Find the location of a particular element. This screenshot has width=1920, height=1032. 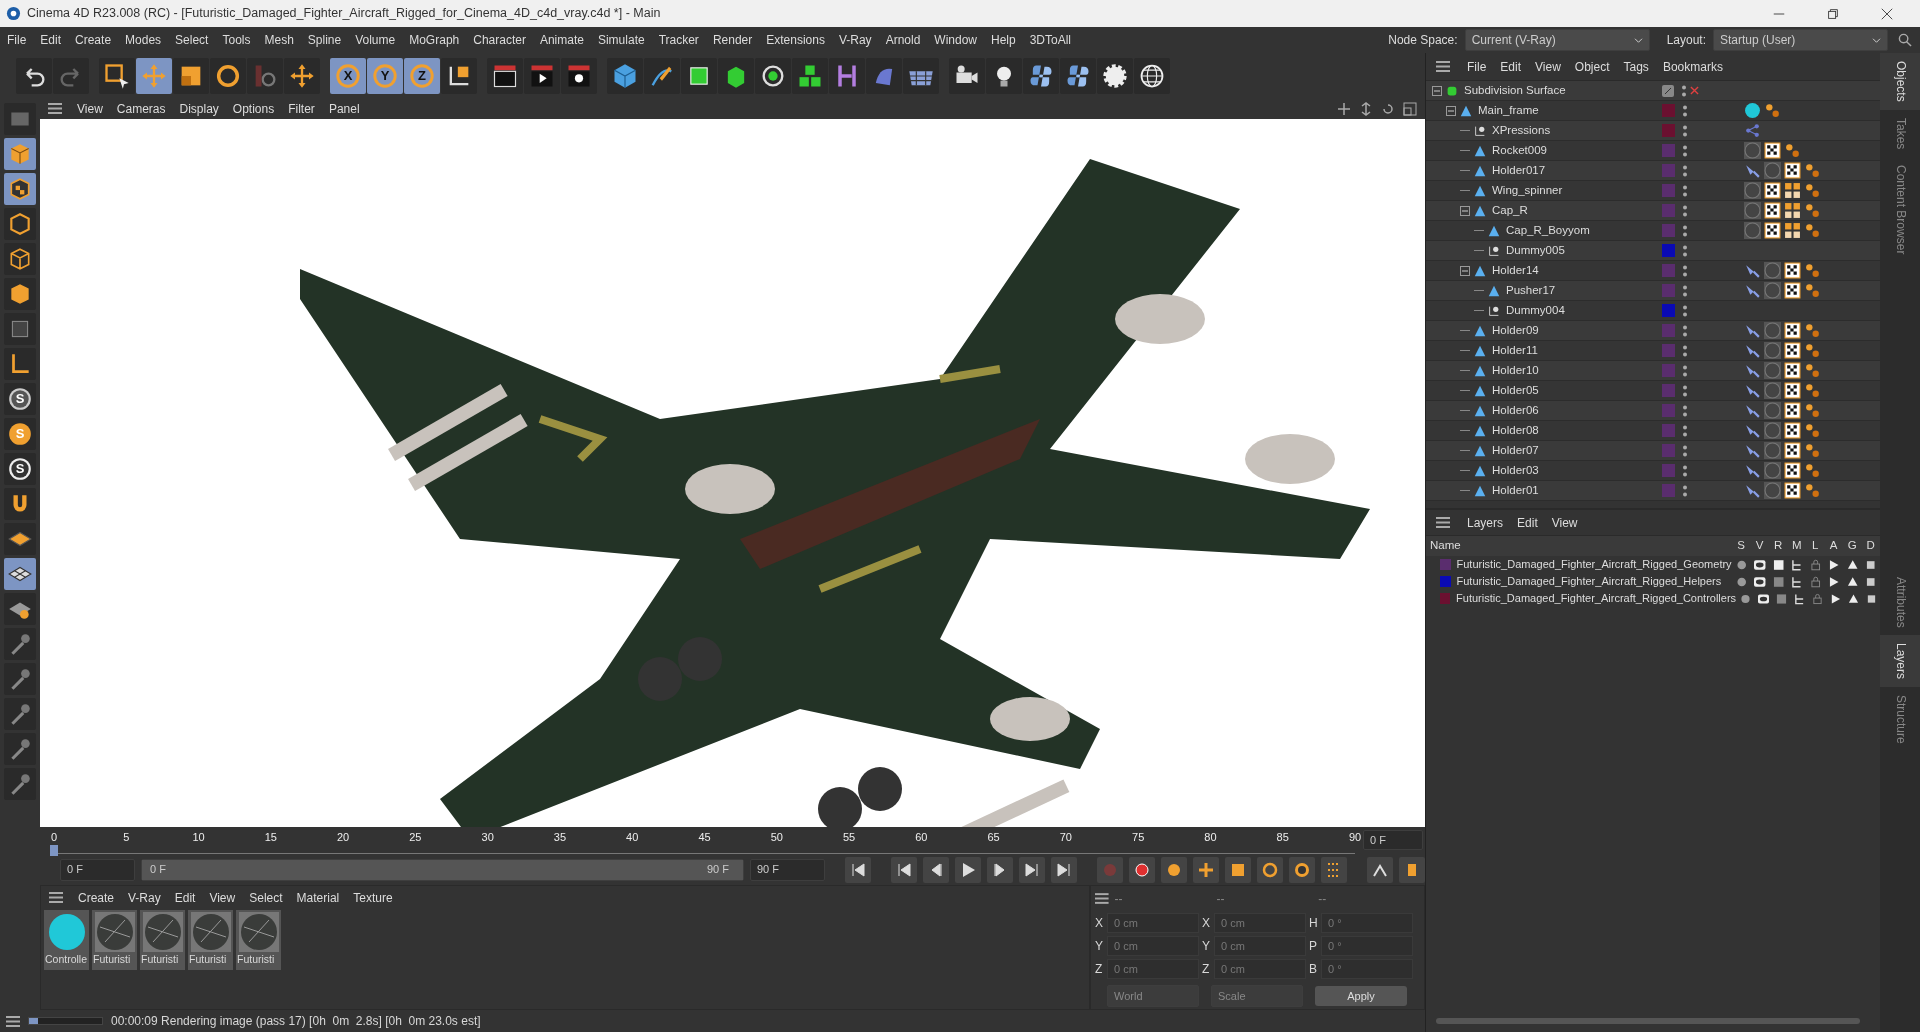

tick-label: 30 is located at coordinates (487, 837).